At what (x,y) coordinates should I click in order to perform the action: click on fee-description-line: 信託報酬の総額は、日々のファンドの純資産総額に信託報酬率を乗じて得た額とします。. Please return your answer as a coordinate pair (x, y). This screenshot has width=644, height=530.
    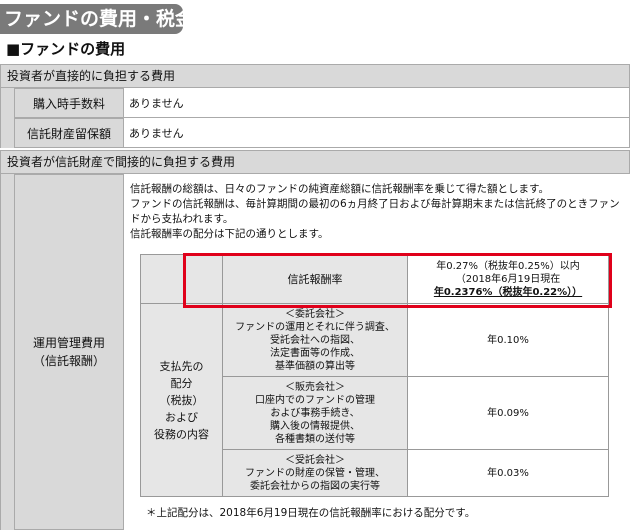
    Looking at the image, I should click on (339, 189).